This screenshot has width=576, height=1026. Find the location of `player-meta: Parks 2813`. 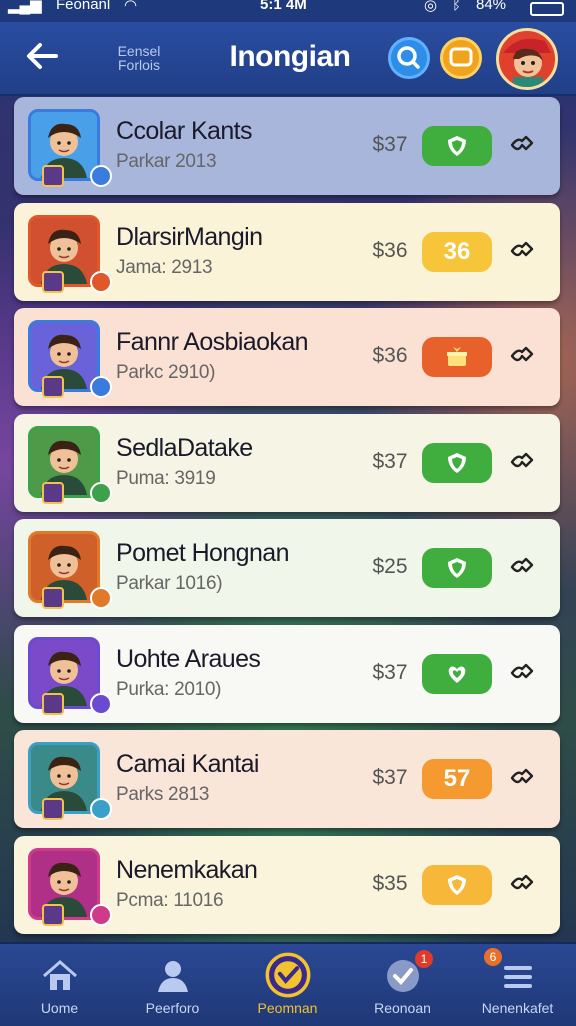

player-meta: Parks 2813 is located at coordinates (163, 794).